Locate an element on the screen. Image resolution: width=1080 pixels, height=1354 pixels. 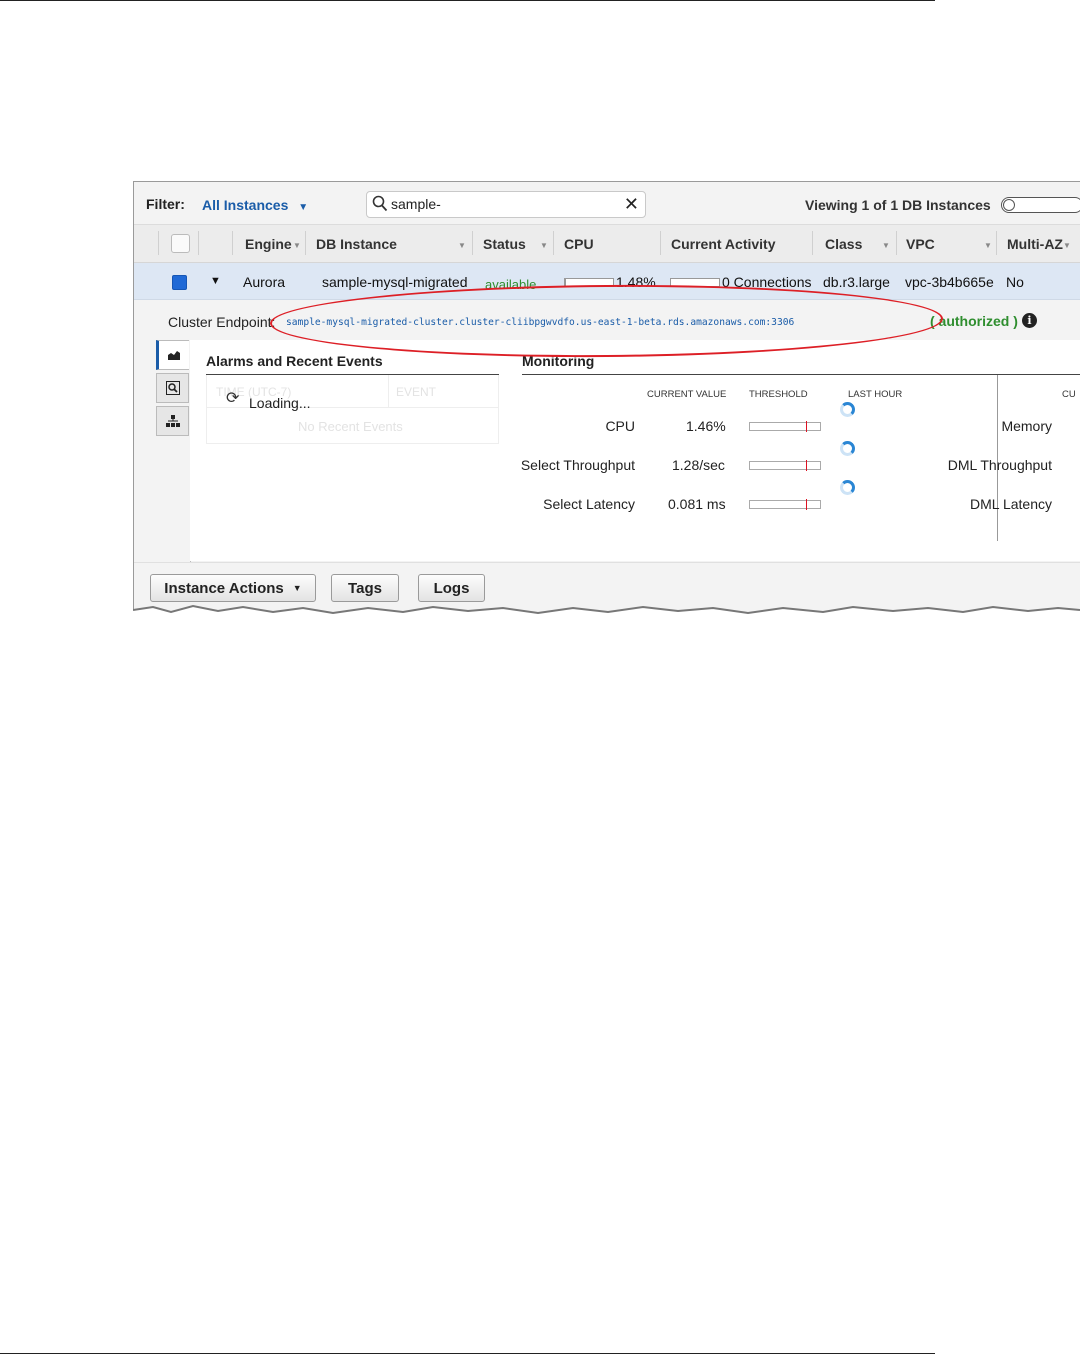
instance-actions-label: Instance Actions is located at coordinates (224, 588).